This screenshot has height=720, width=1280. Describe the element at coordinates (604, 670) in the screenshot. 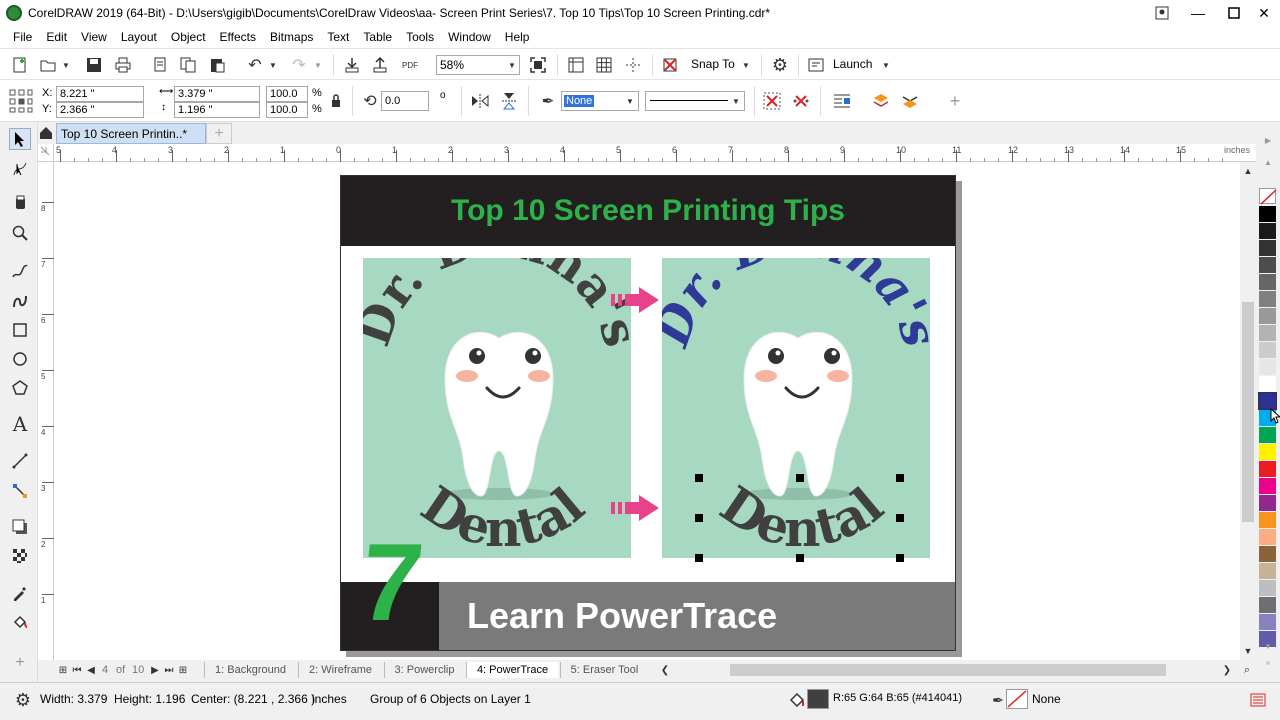

I see `page-tab-eraser-tool: 5: Eraser Tool` at that location.